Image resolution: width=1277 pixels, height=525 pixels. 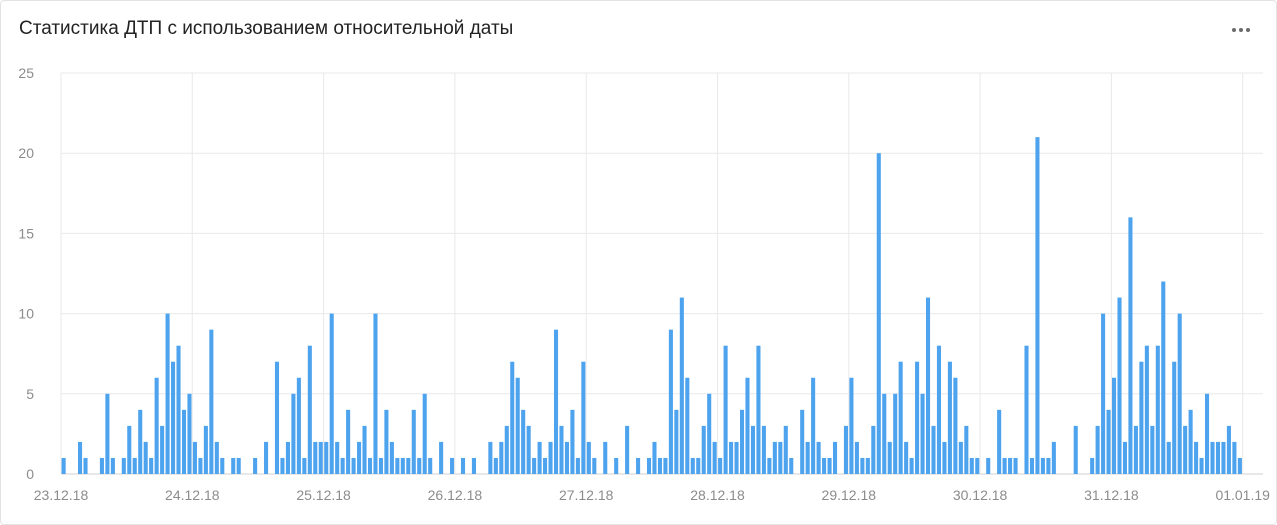 What do you see at coordinates (586, 495) in the screenshot?
I see `x-tick-label: 27.12.18` at bounding box center [586, 495].